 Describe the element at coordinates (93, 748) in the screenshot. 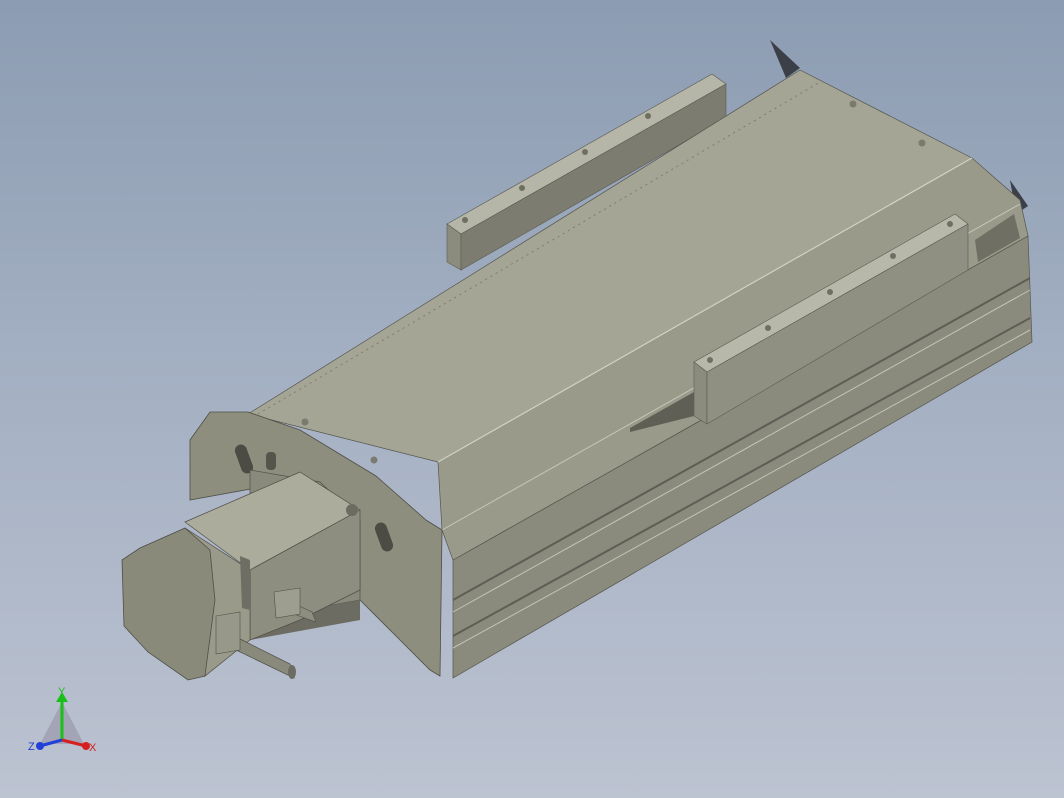

I see `x-axis-label: X` at that location.